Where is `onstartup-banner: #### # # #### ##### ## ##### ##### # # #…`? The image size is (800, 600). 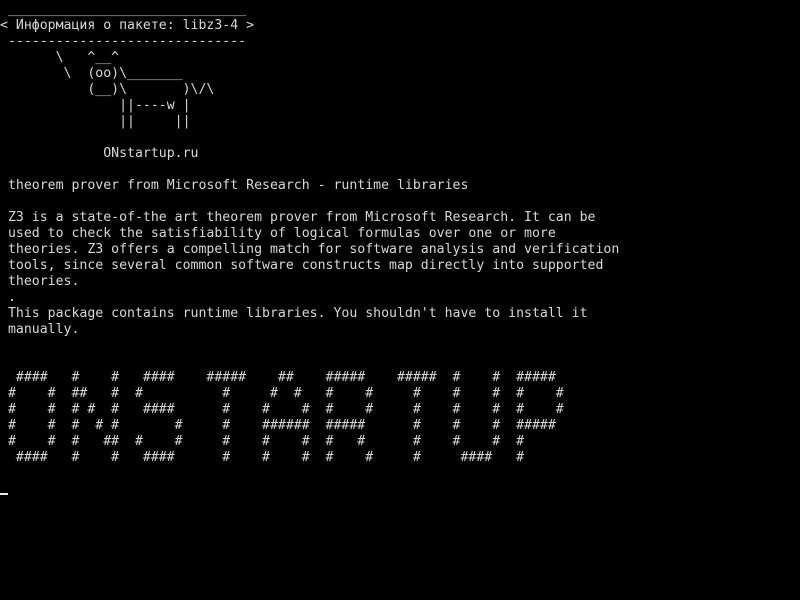
onstartup-banner: #### # # #### ##### ## ##### ##### # # #… is located at coordinates (285, 417).